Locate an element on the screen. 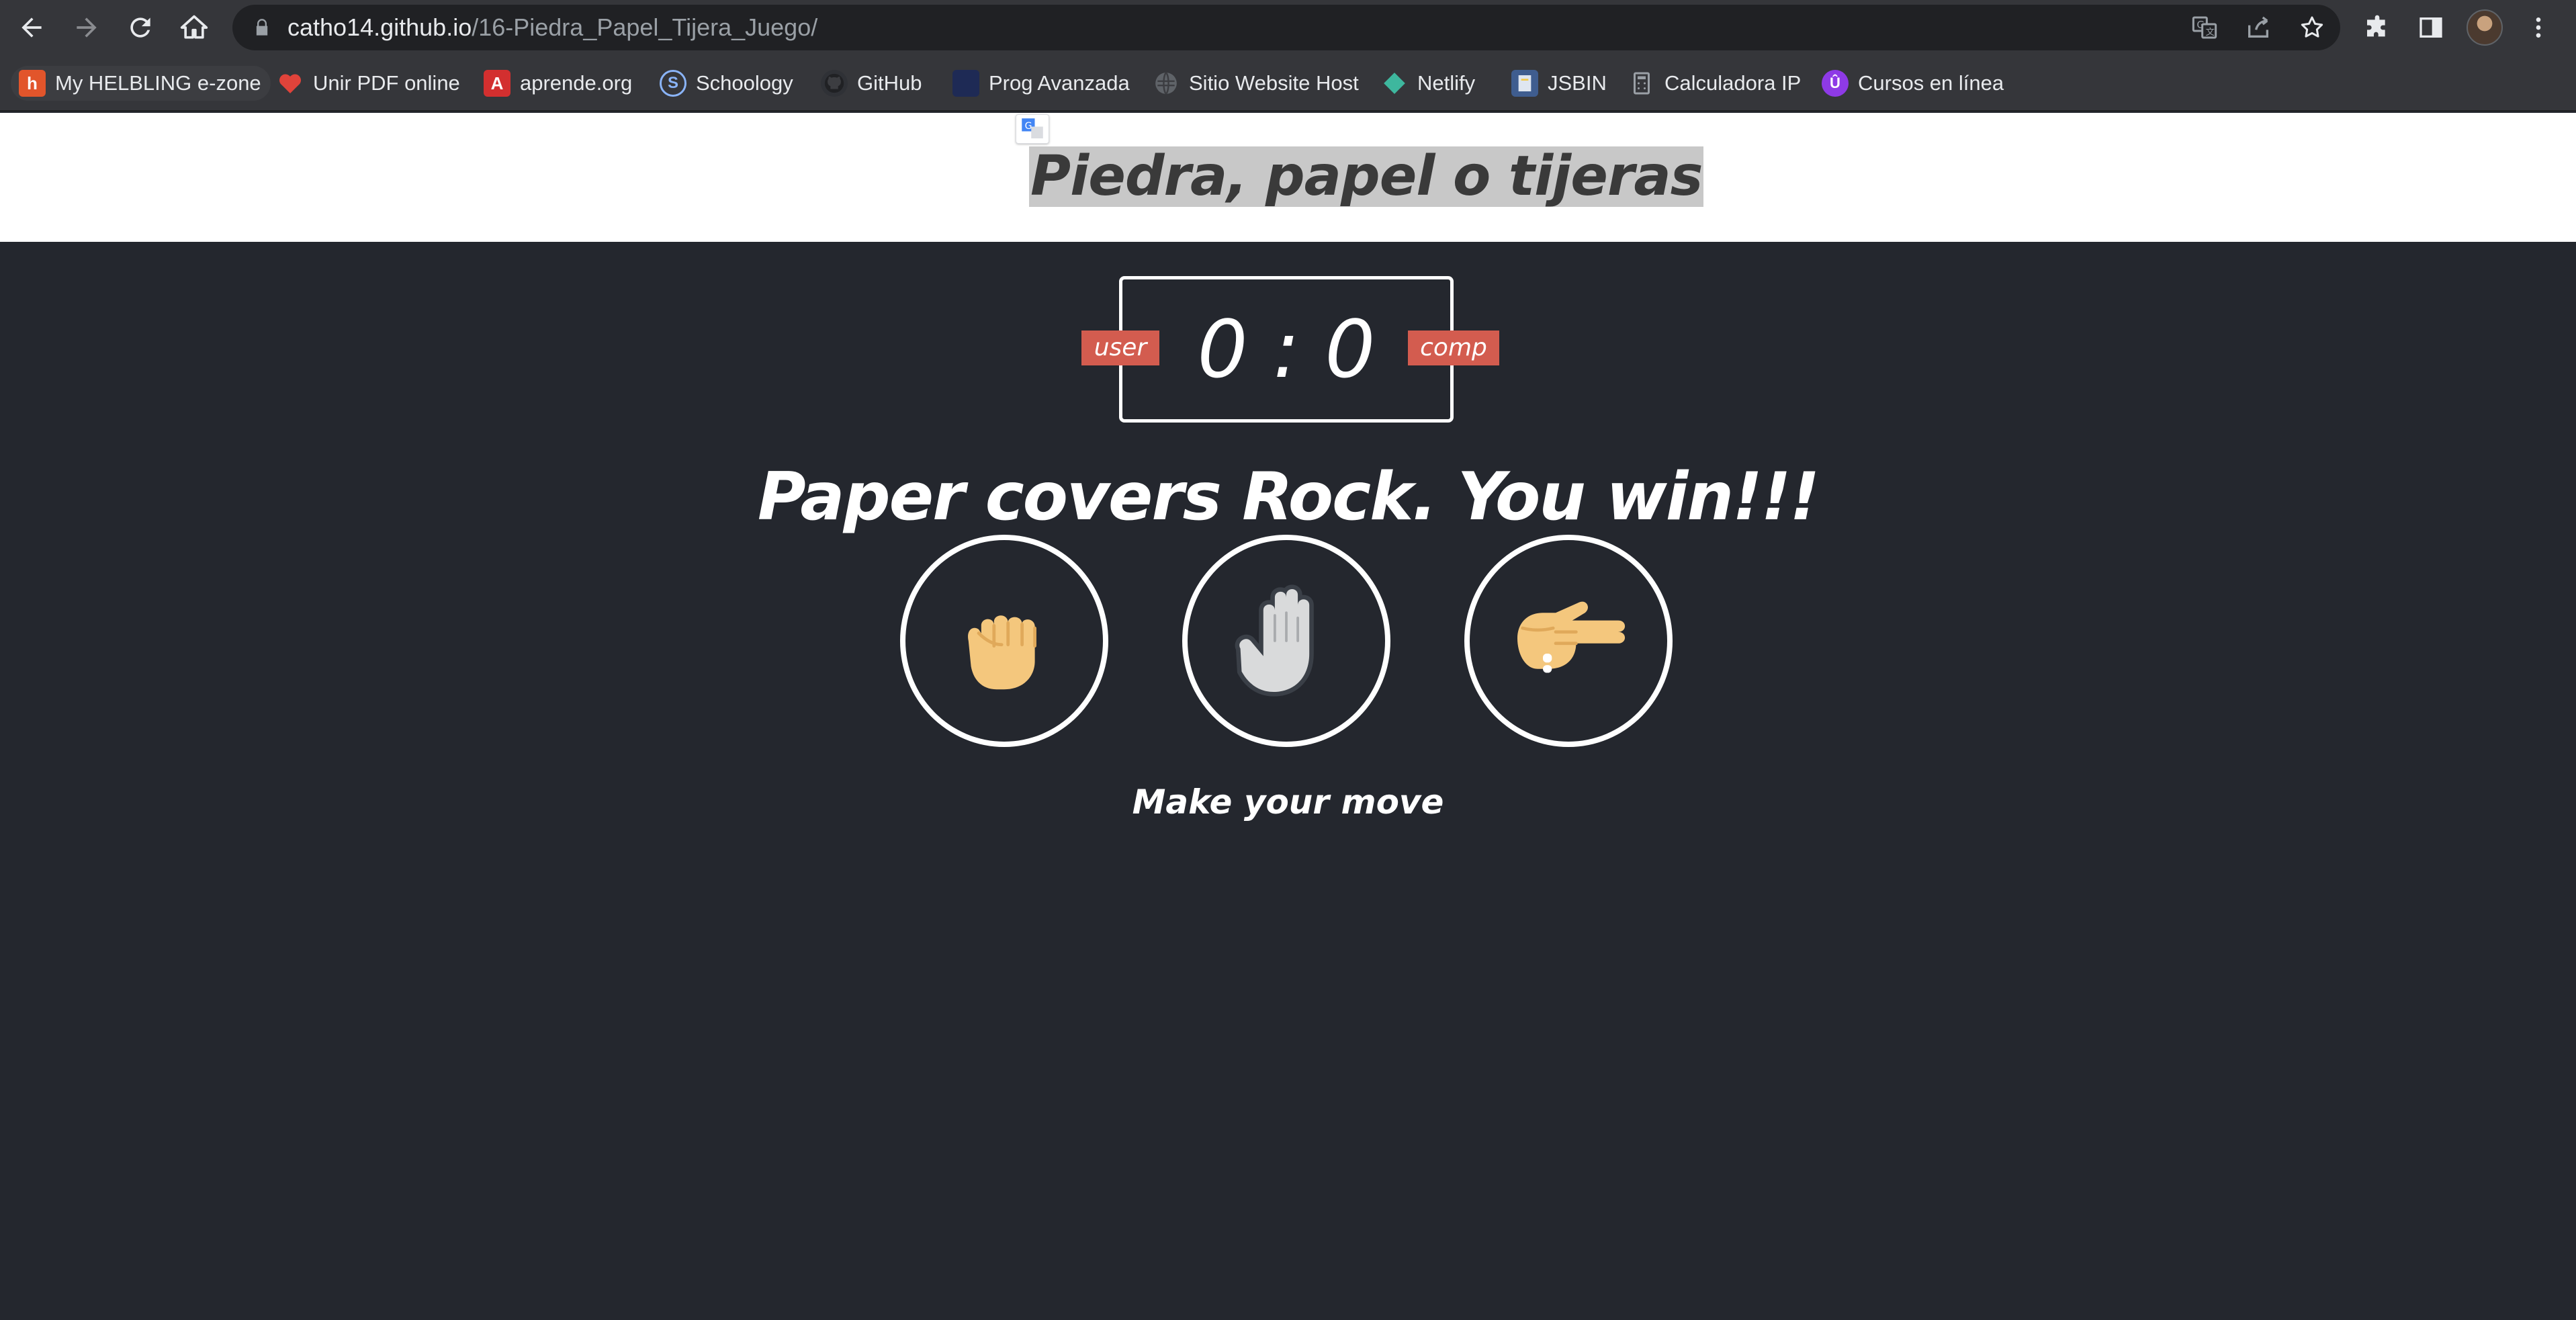 Image resolution: width=2576 pixels, height=1320 pixels. bookmark-helbling: h My HELBLING e-zone is located at coordinates (141, 83).